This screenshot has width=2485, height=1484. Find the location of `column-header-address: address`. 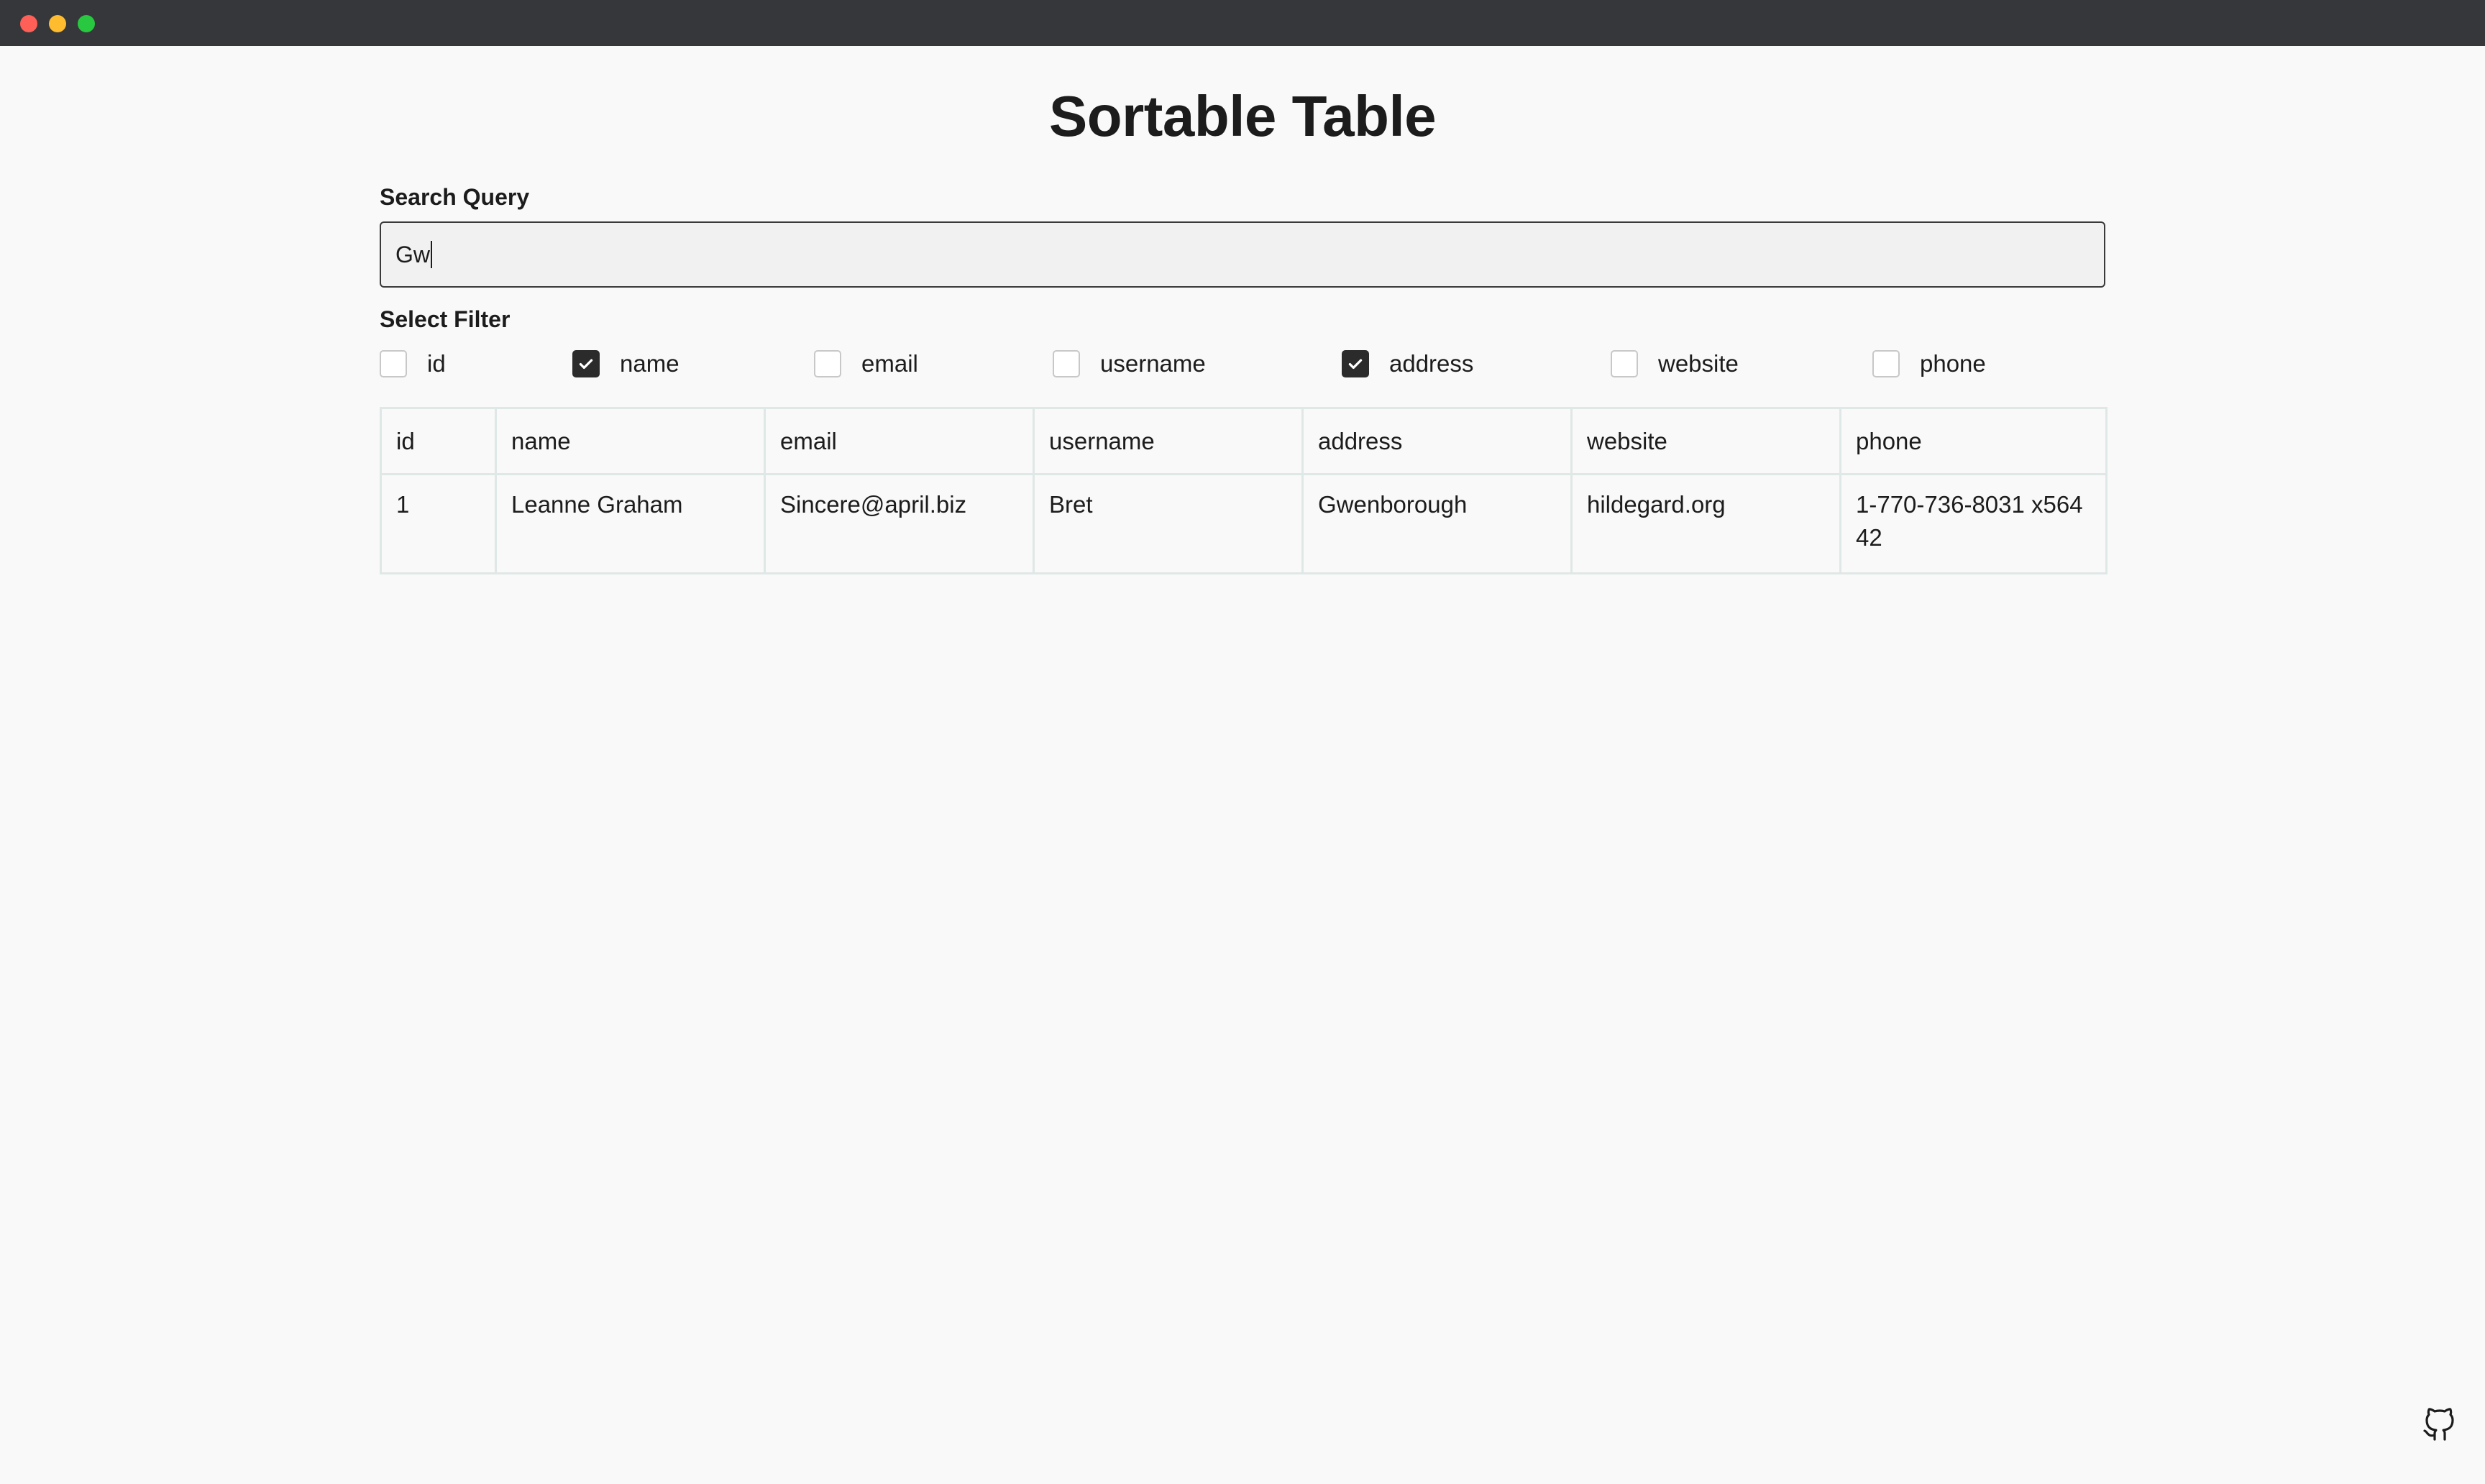

column-header-address: address is located at coordinates (1437, 441).